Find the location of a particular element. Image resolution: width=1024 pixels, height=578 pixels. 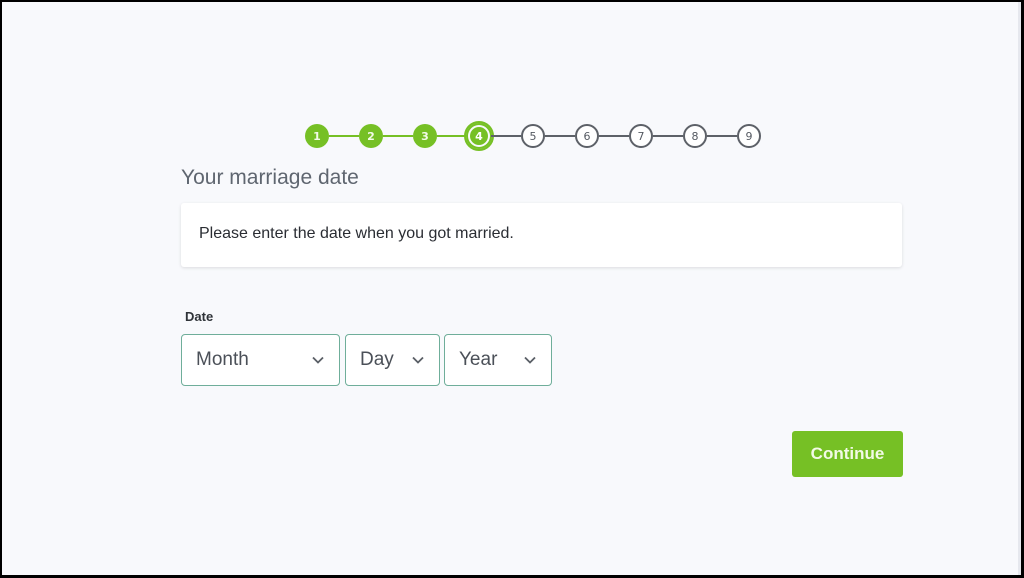

month-select: Month is located at coordinates (260, 360).